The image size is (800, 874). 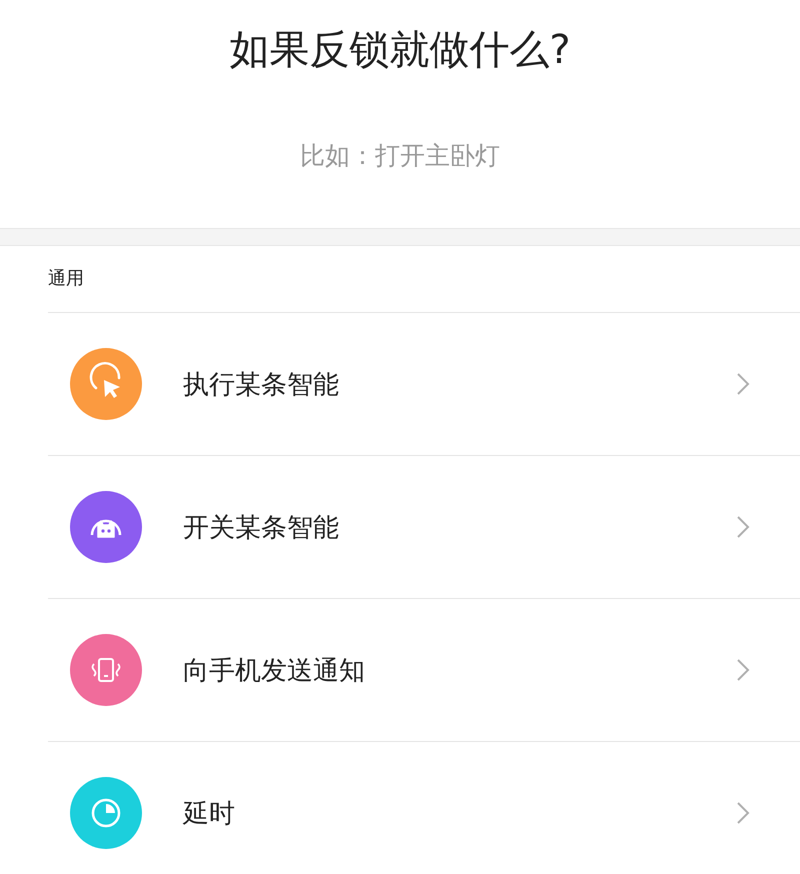 I want to click on page-title: 如果反锁就做什么?, so click(x=400, y=50).